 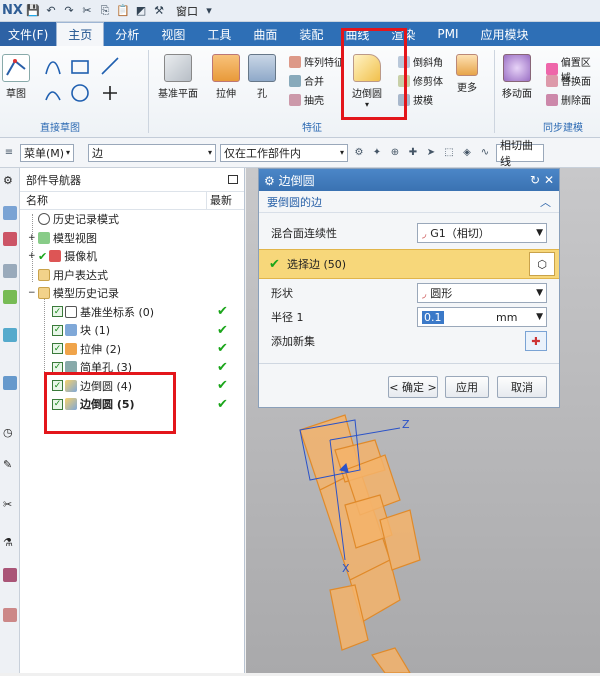 What do you see at coordinates (467, 65) in the screenshot?
I see `more-icon` at bounding box center [467, 65].